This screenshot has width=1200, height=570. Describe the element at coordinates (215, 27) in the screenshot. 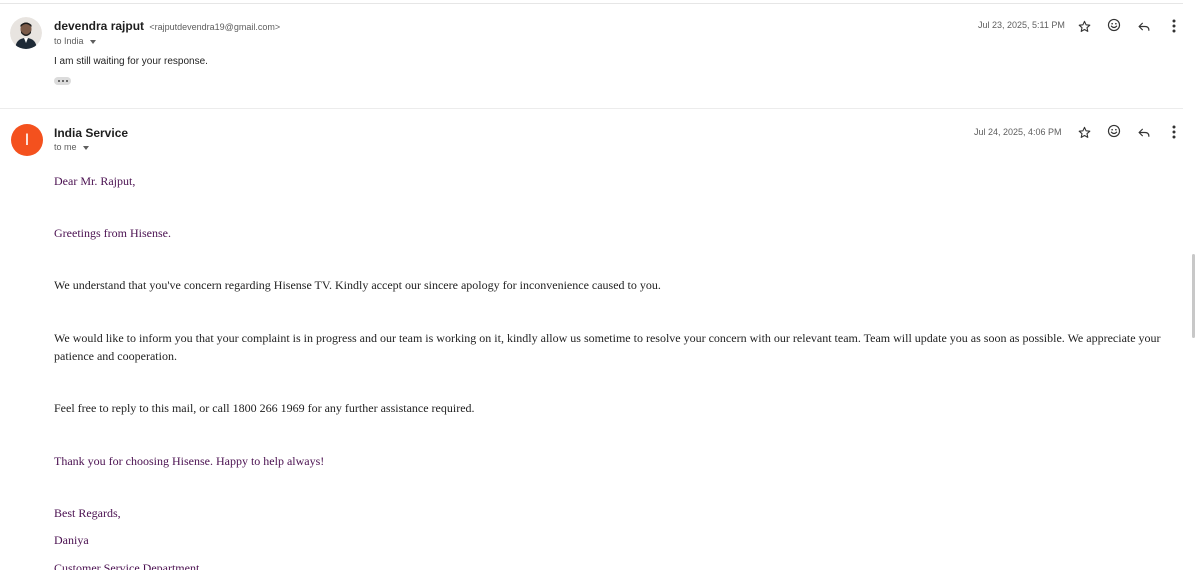

I see `sender-email: <rajputdevendra19@gmail.com>` at that location.